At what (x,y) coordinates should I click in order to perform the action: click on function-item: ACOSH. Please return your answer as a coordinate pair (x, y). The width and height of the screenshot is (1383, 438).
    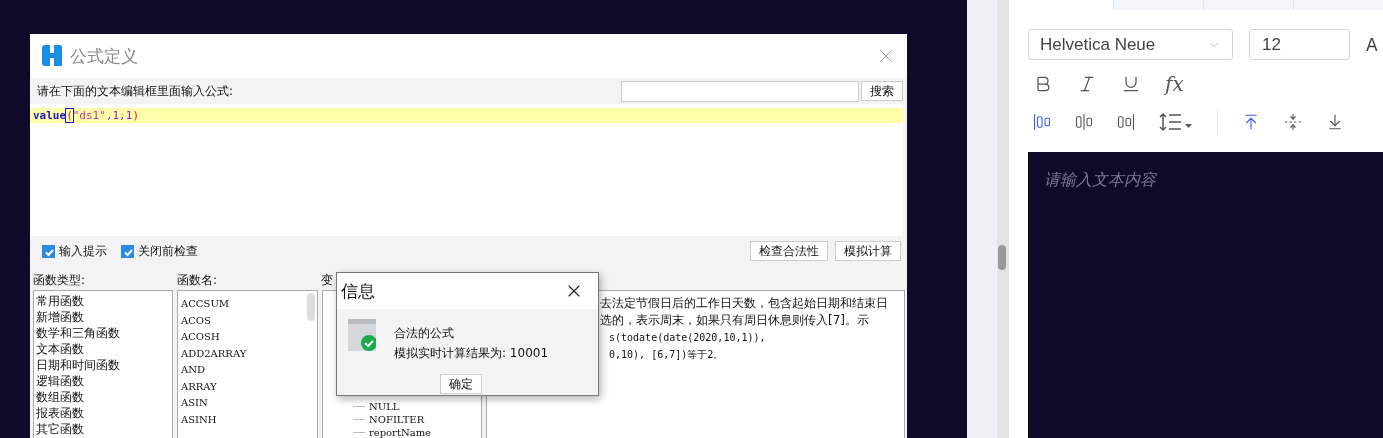
    Looking at the image, I should click on (248, 337).